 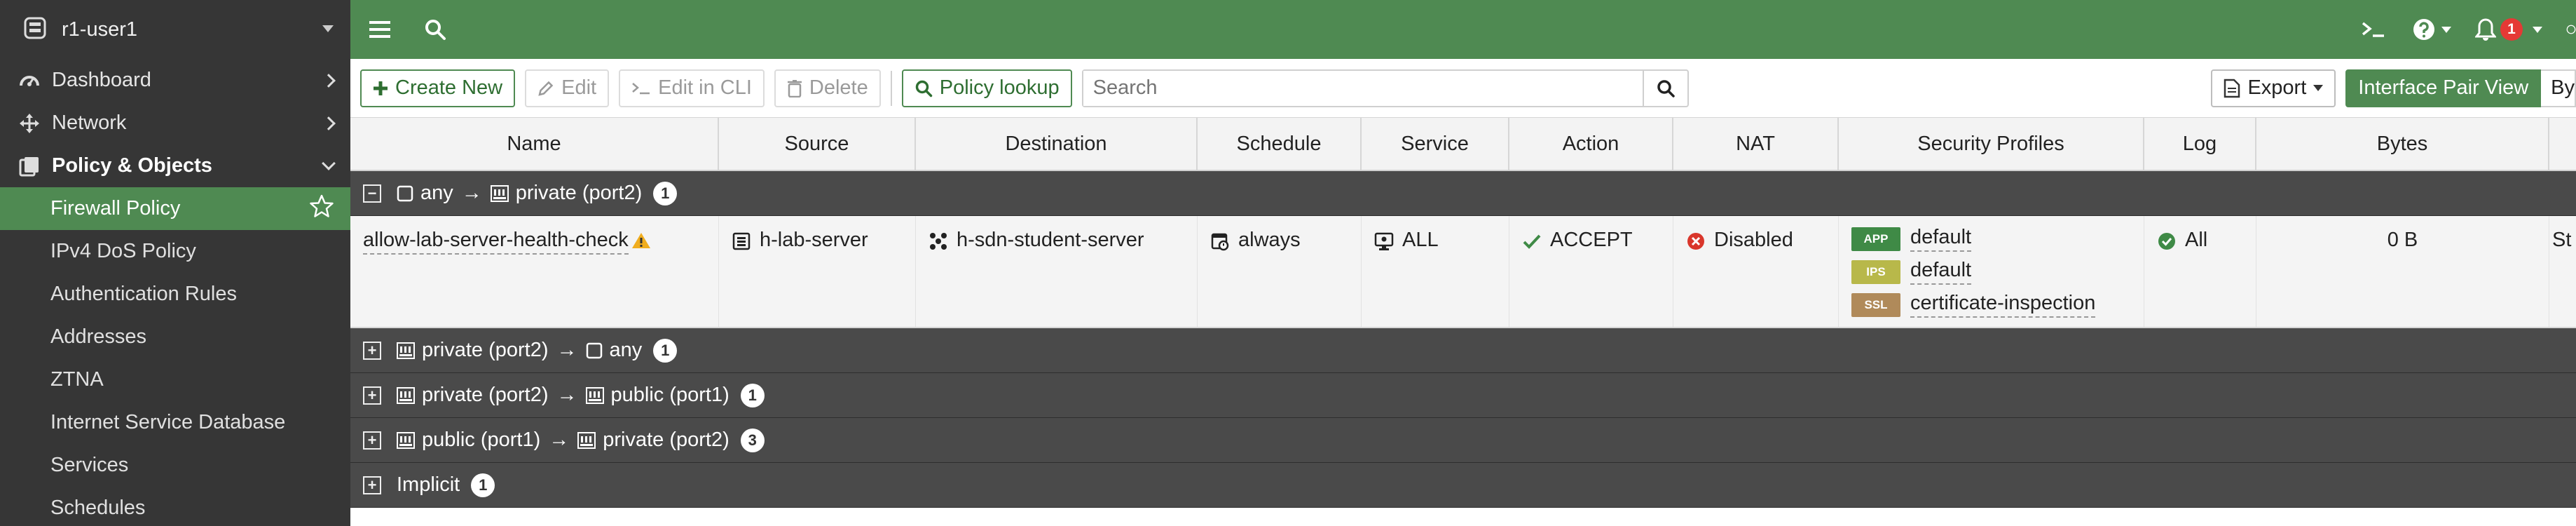 I want to click on policy-count-badge: 1, so click(x=666, y=193).